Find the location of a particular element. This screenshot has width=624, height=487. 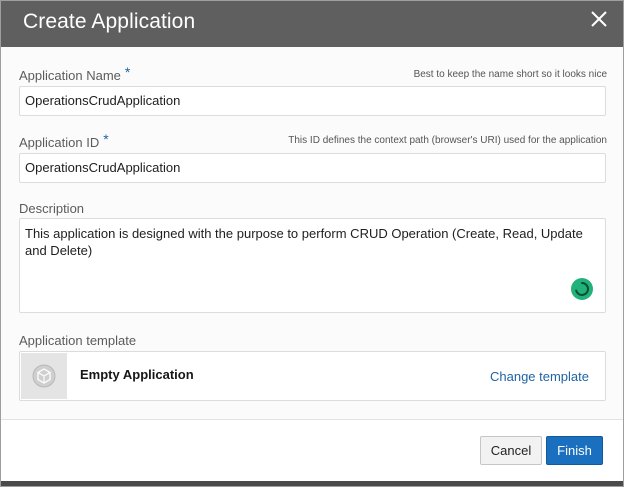

change-template-link: Change template is located at coordinates (539, 377).